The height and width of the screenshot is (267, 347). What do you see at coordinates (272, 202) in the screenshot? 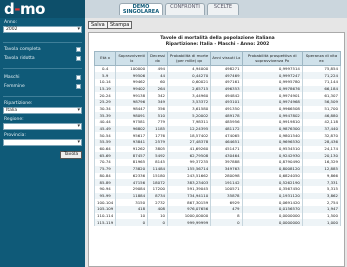
I see `table-cell: 0,0691420` at bounding box center [272, 202].